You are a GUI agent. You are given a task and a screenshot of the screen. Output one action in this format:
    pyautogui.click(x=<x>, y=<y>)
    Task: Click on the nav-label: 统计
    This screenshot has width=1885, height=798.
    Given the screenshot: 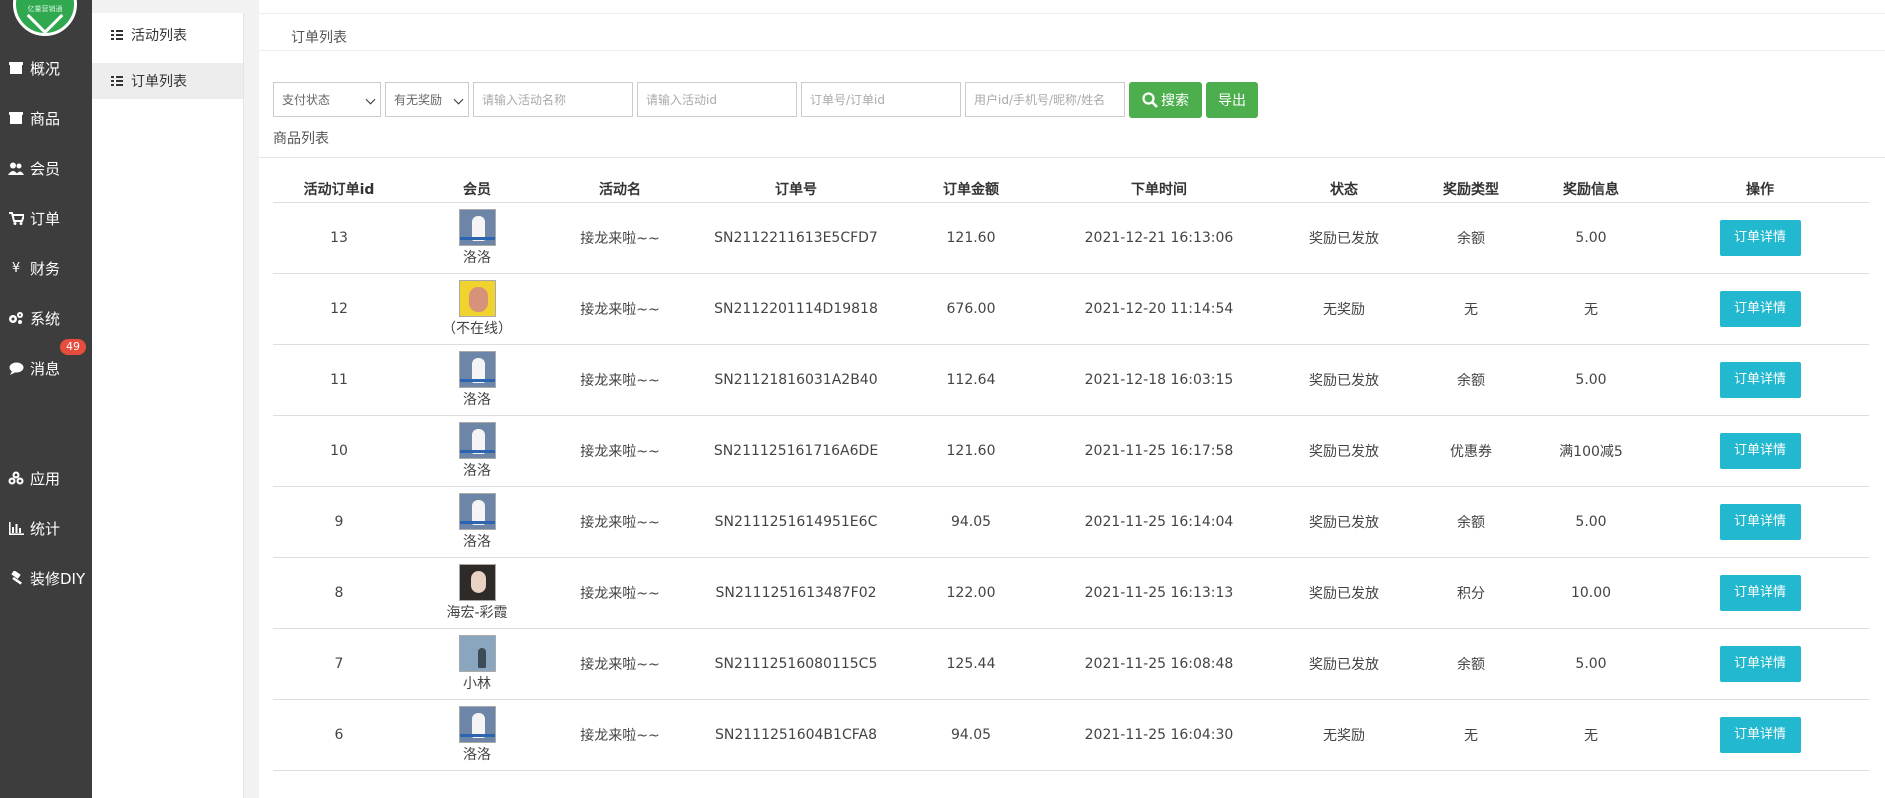 What is the action you would take?
    pyautogui.click(x=45, y=528)
    